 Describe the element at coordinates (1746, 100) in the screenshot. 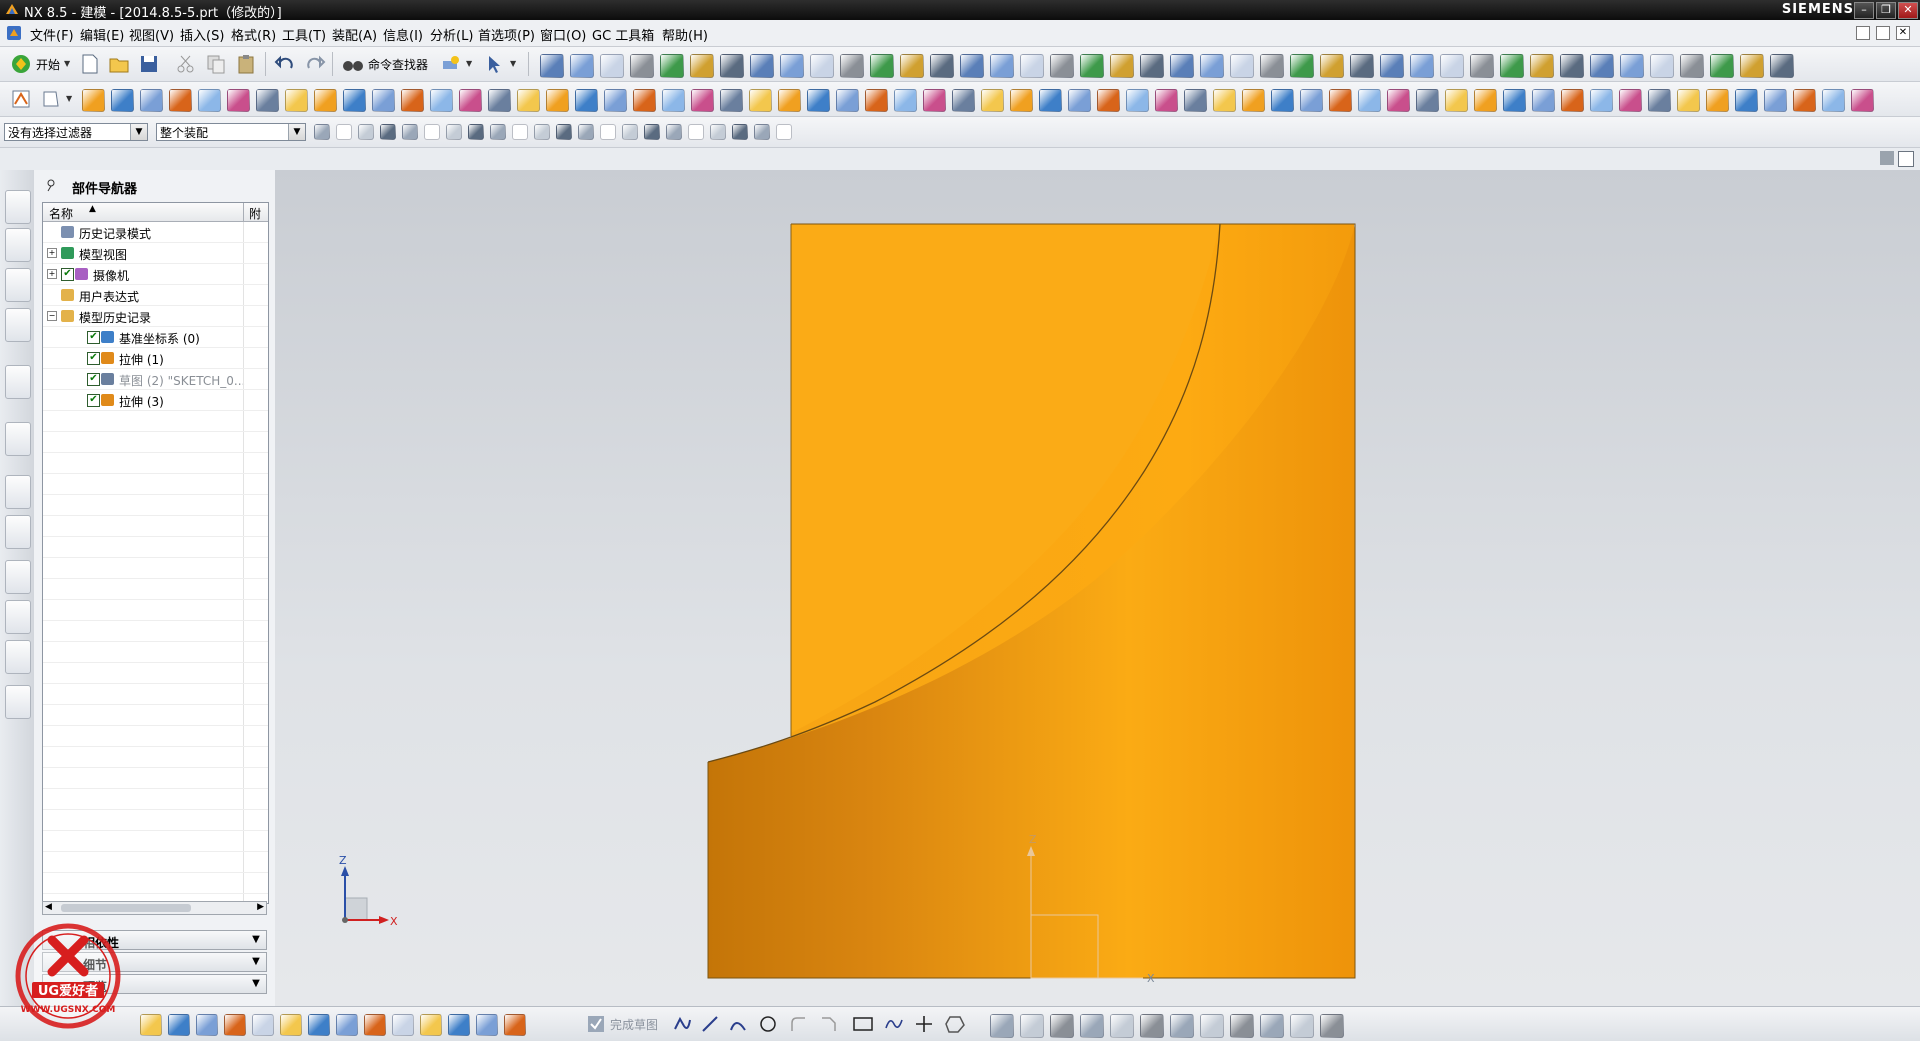

I see `feature-tool-58-icon` at that location.